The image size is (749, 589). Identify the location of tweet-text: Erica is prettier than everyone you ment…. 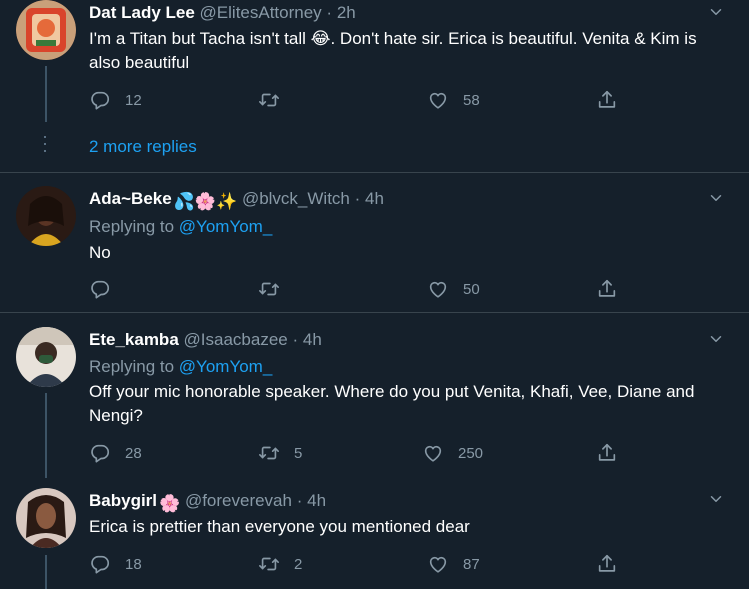
(279, 526).